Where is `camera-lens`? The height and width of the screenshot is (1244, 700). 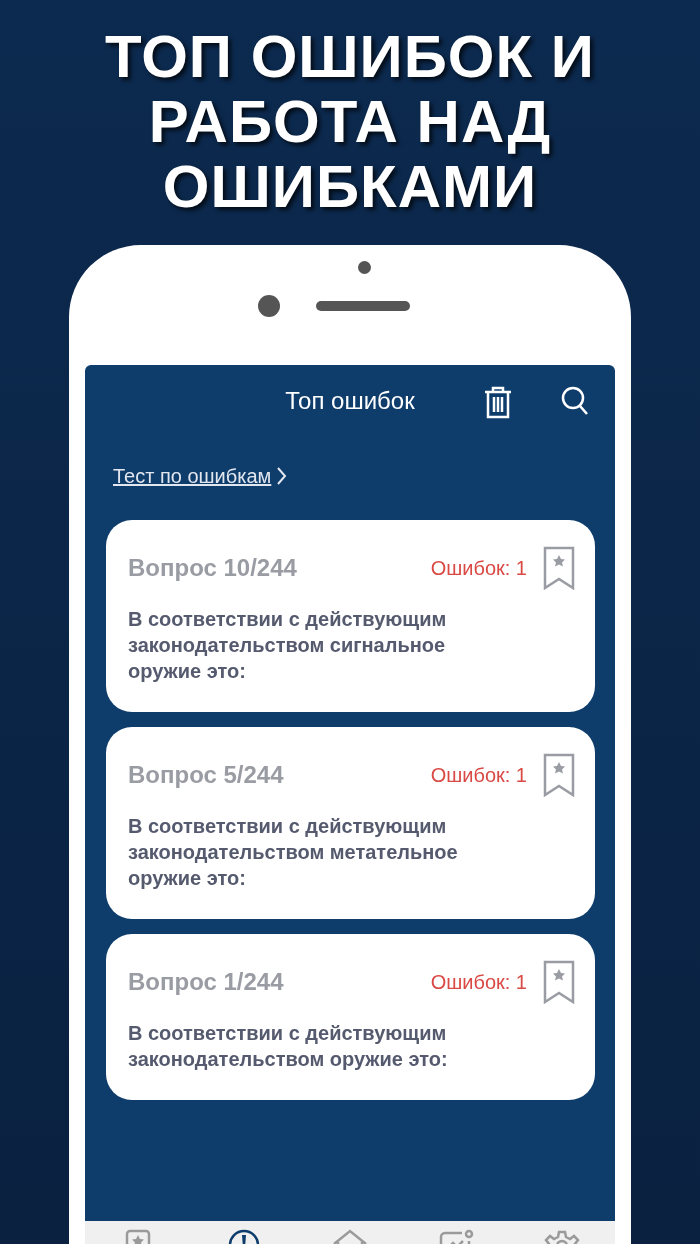 camera-lens is located at coordinates (269, 306).